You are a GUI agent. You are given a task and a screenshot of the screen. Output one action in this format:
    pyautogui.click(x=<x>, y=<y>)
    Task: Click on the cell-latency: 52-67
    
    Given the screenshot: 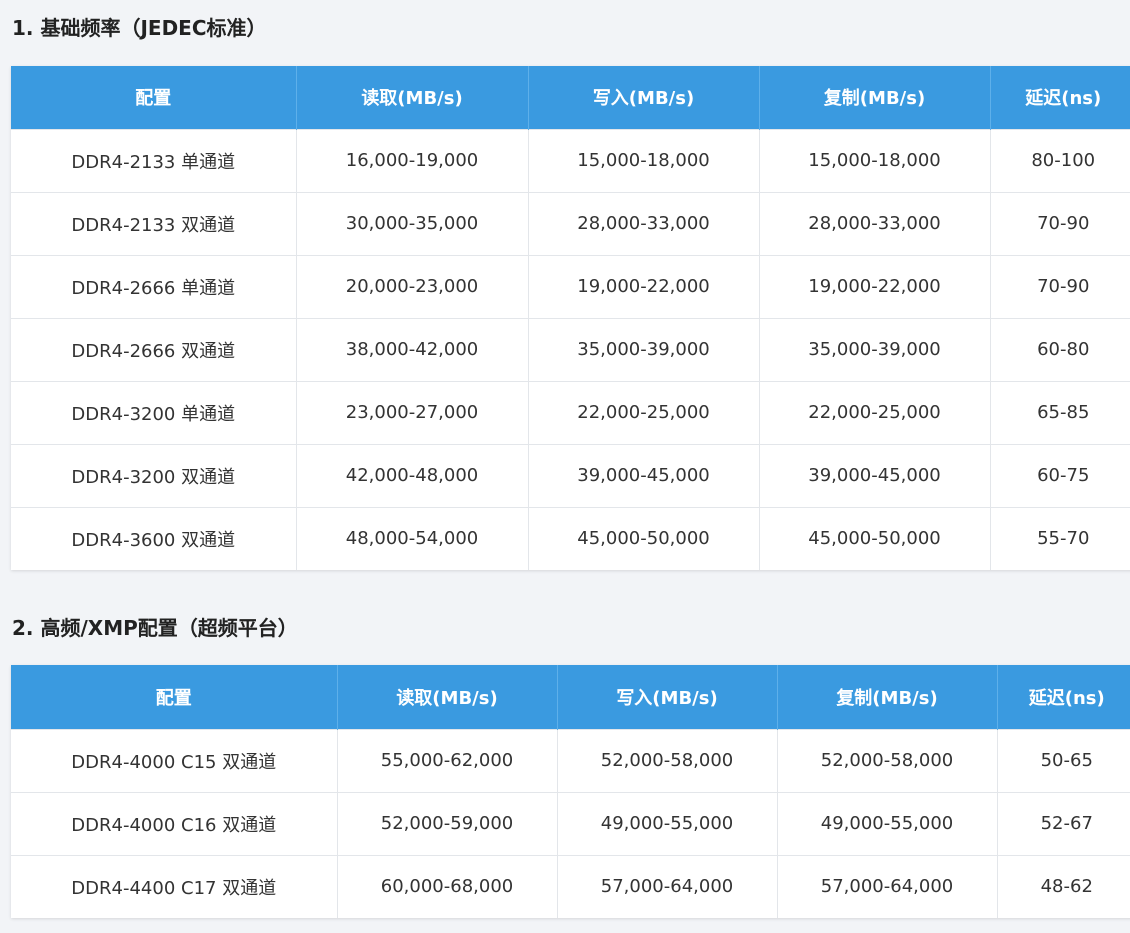 What is the action you would take?
    pyautogui.click(x=1063, y=823)
    